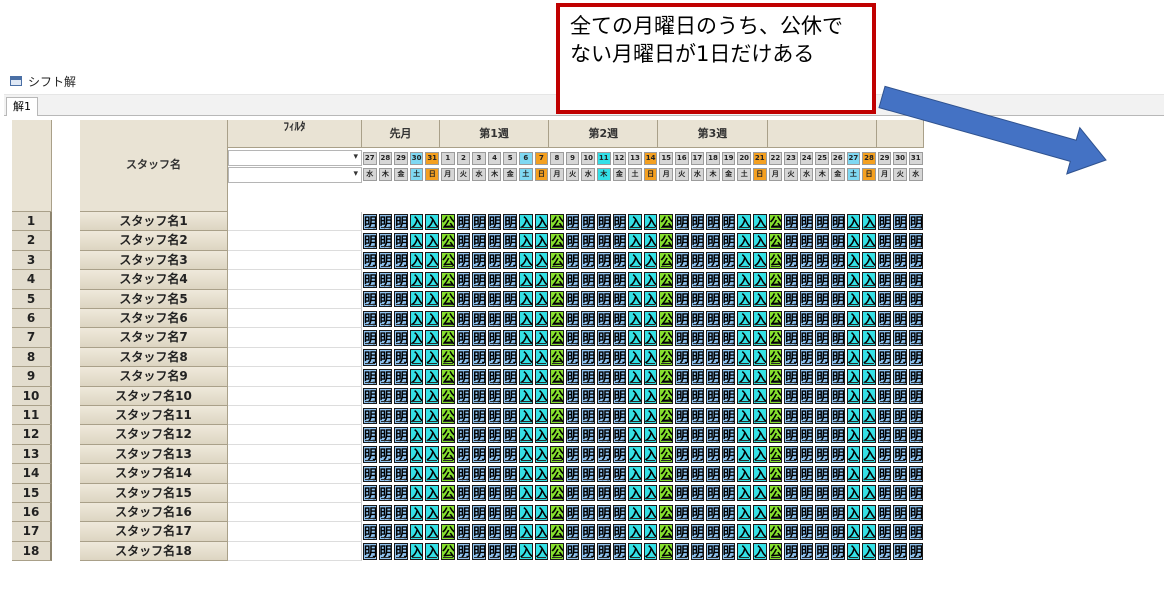 The image size is (1164, 595). I want to click on tab-solution-1: 解1, so click(22, 106).